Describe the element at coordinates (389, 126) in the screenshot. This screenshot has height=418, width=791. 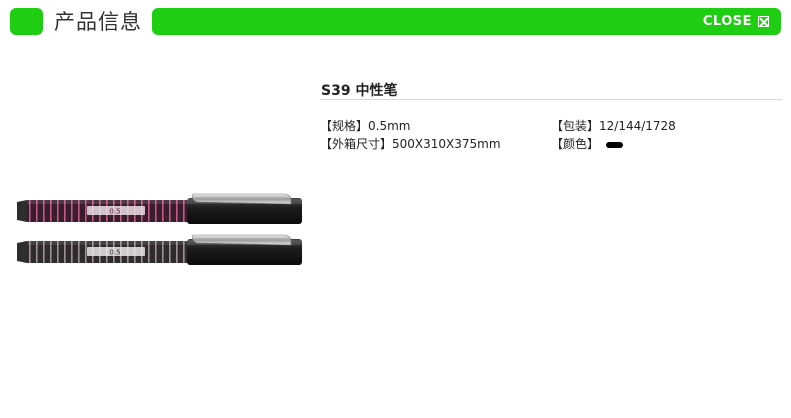
I see `spec-size-value: 0.5mm` at that location.